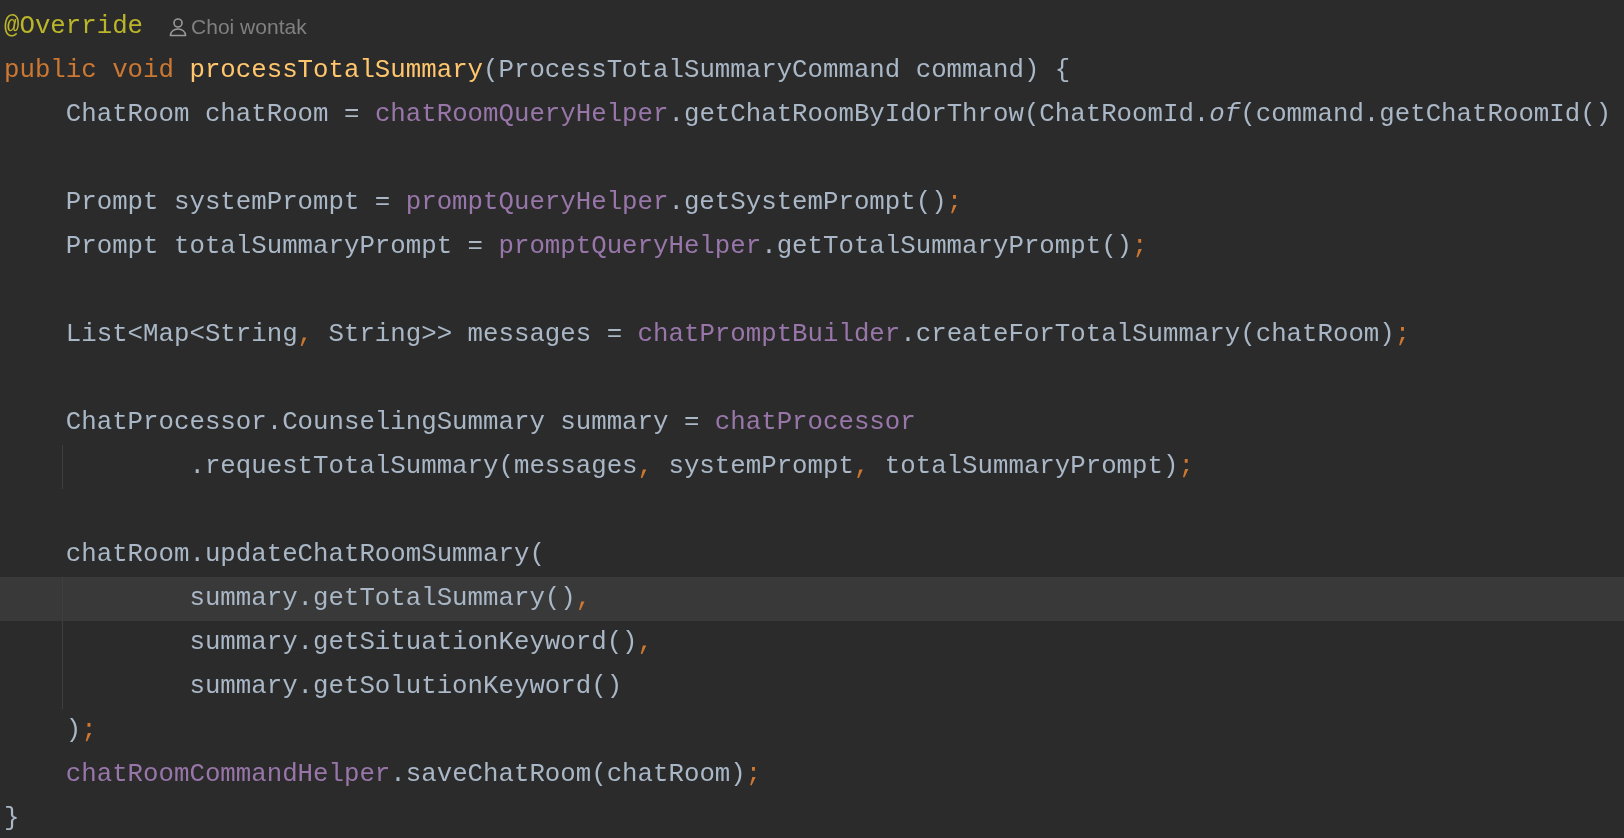 This screenshot has width=1624, height=838. I want to click on code-line: chatRoomCommandHelper.saveChatRoom(chatRoom);, so click(413, 775).